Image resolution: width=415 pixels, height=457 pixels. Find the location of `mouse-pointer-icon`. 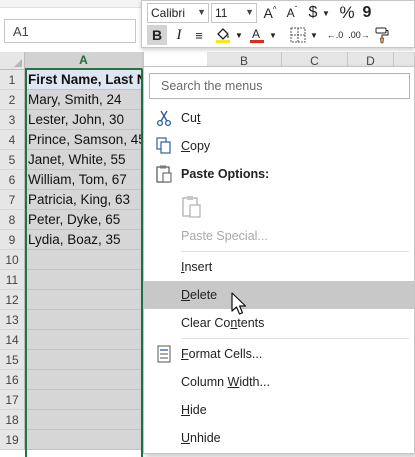

mouse-pointer-icon is located at coordinates (239, 303).